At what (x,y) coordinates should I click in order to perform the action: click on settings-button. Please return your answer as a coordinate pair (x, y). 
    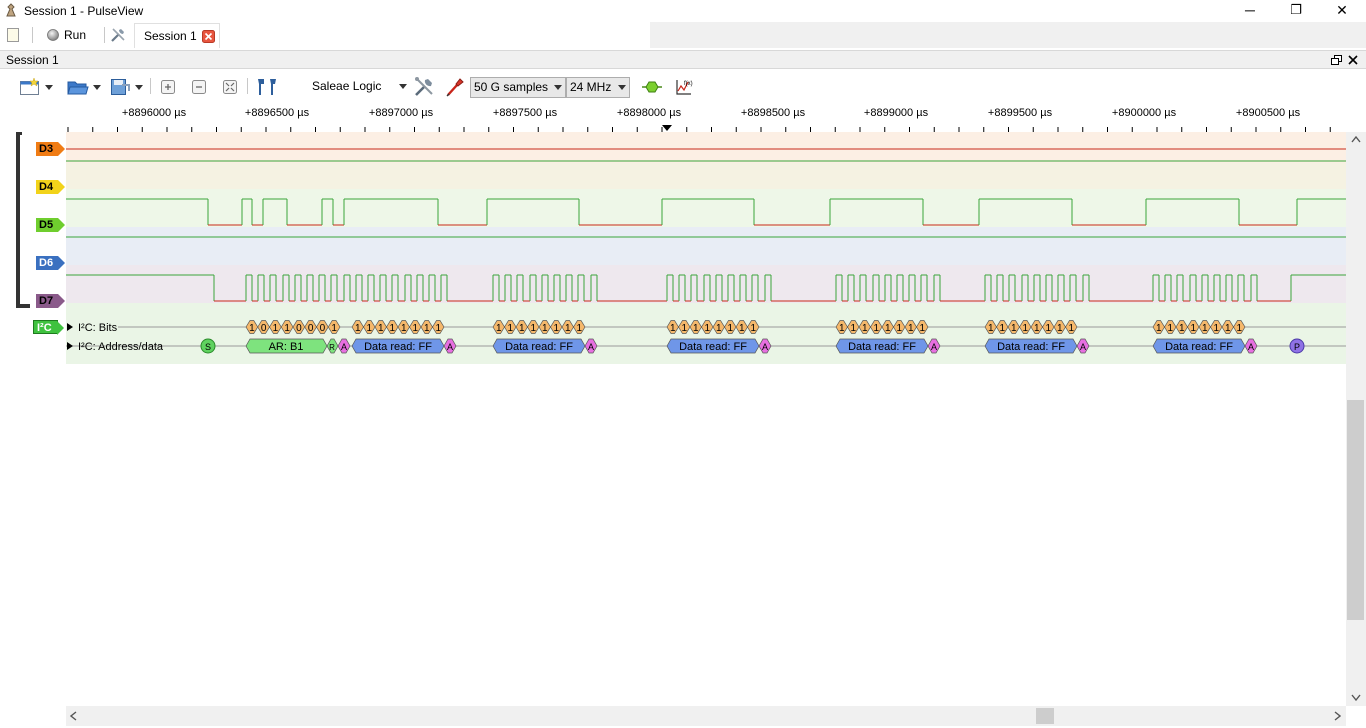
    Looking at the image, I should click on (119, 35).